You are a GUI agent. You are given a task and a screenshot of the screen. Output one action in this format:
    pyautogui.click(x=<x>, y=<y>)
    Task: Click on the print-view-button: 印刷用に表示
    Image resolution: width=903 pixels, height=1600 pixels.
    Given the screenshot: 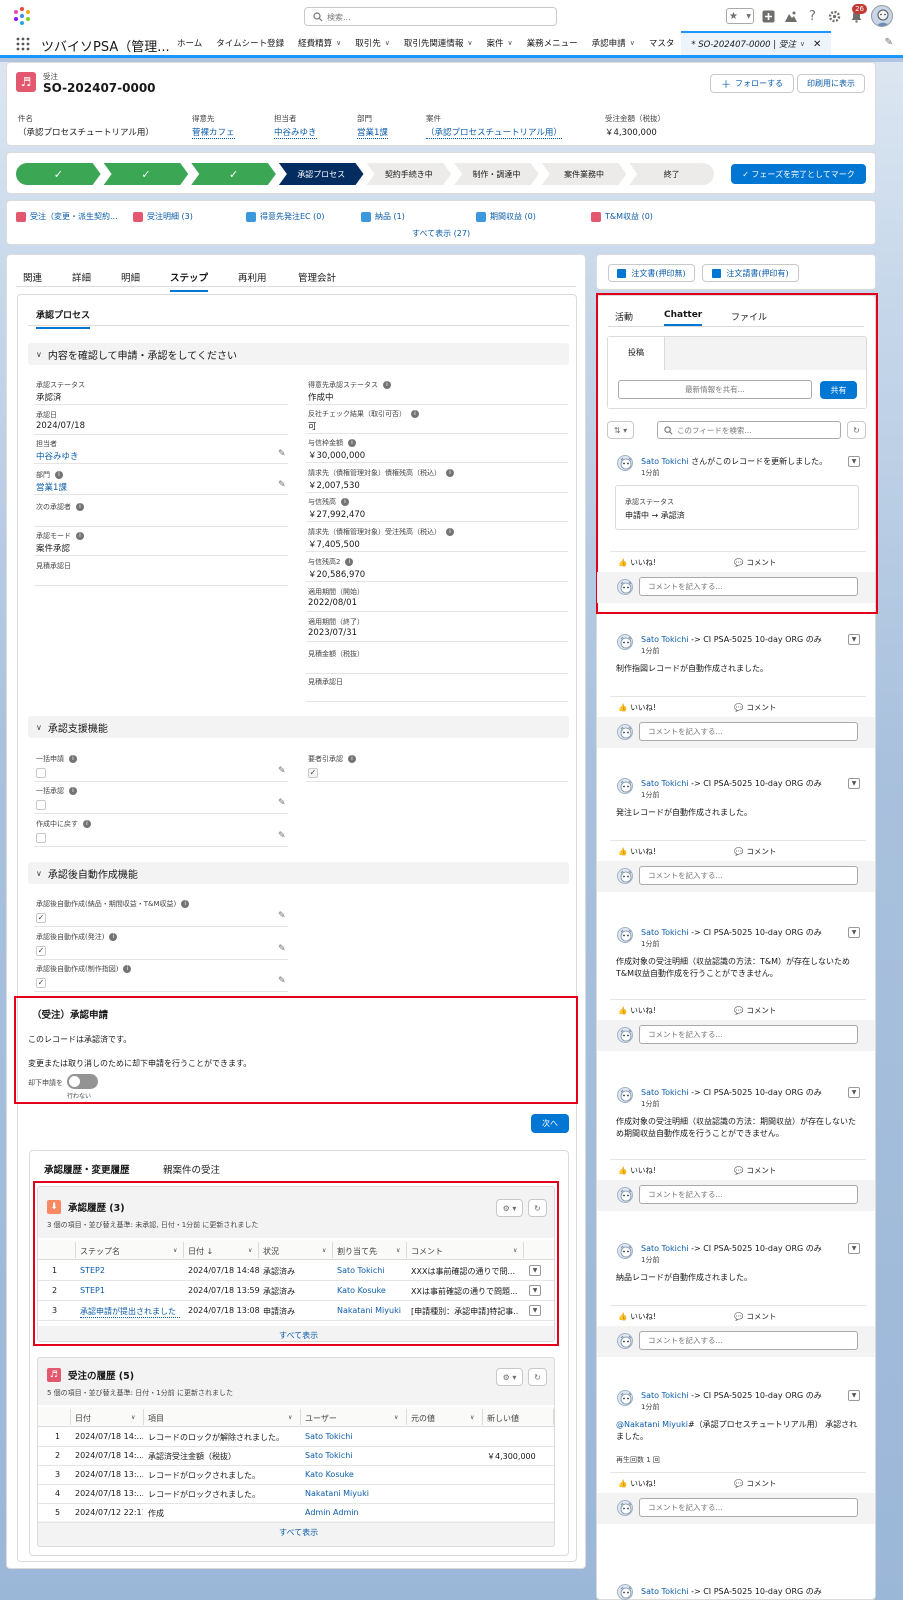 What is the action you would take?
    pyautogui.click(x=831, y=83)
    